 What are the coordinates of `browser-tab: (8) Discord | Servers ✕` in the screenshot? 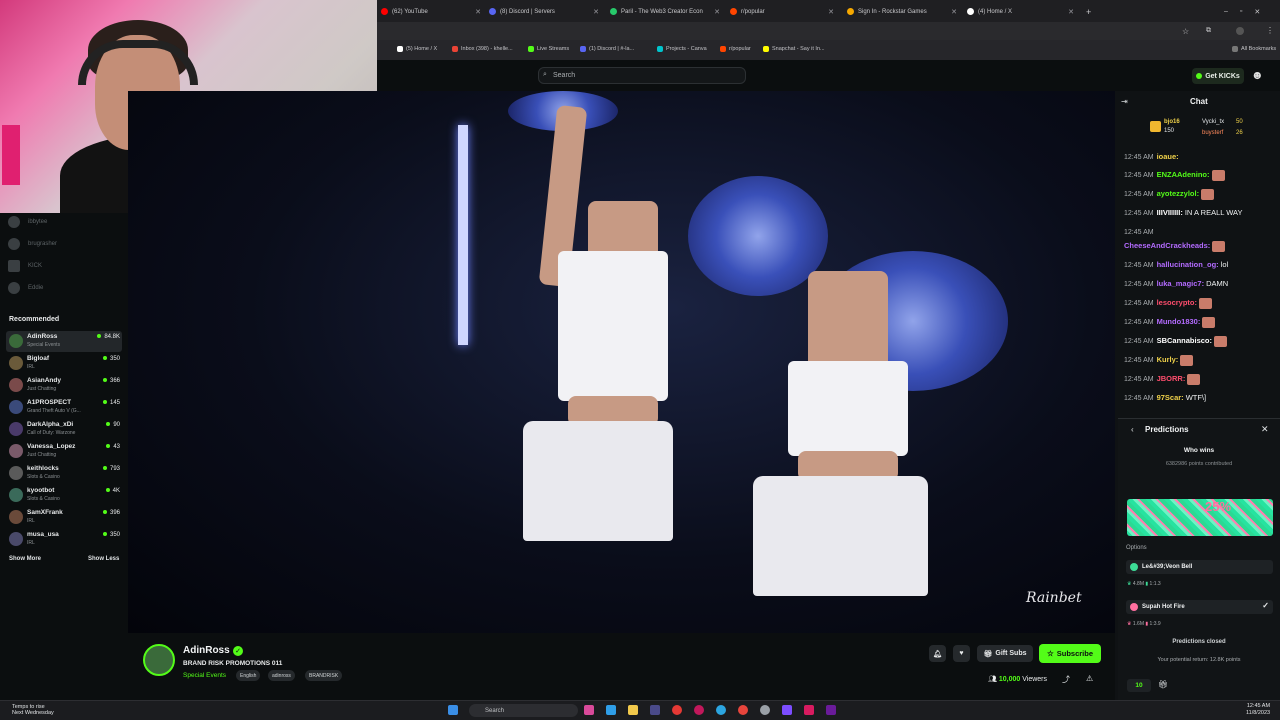 It's located at (544, 11).